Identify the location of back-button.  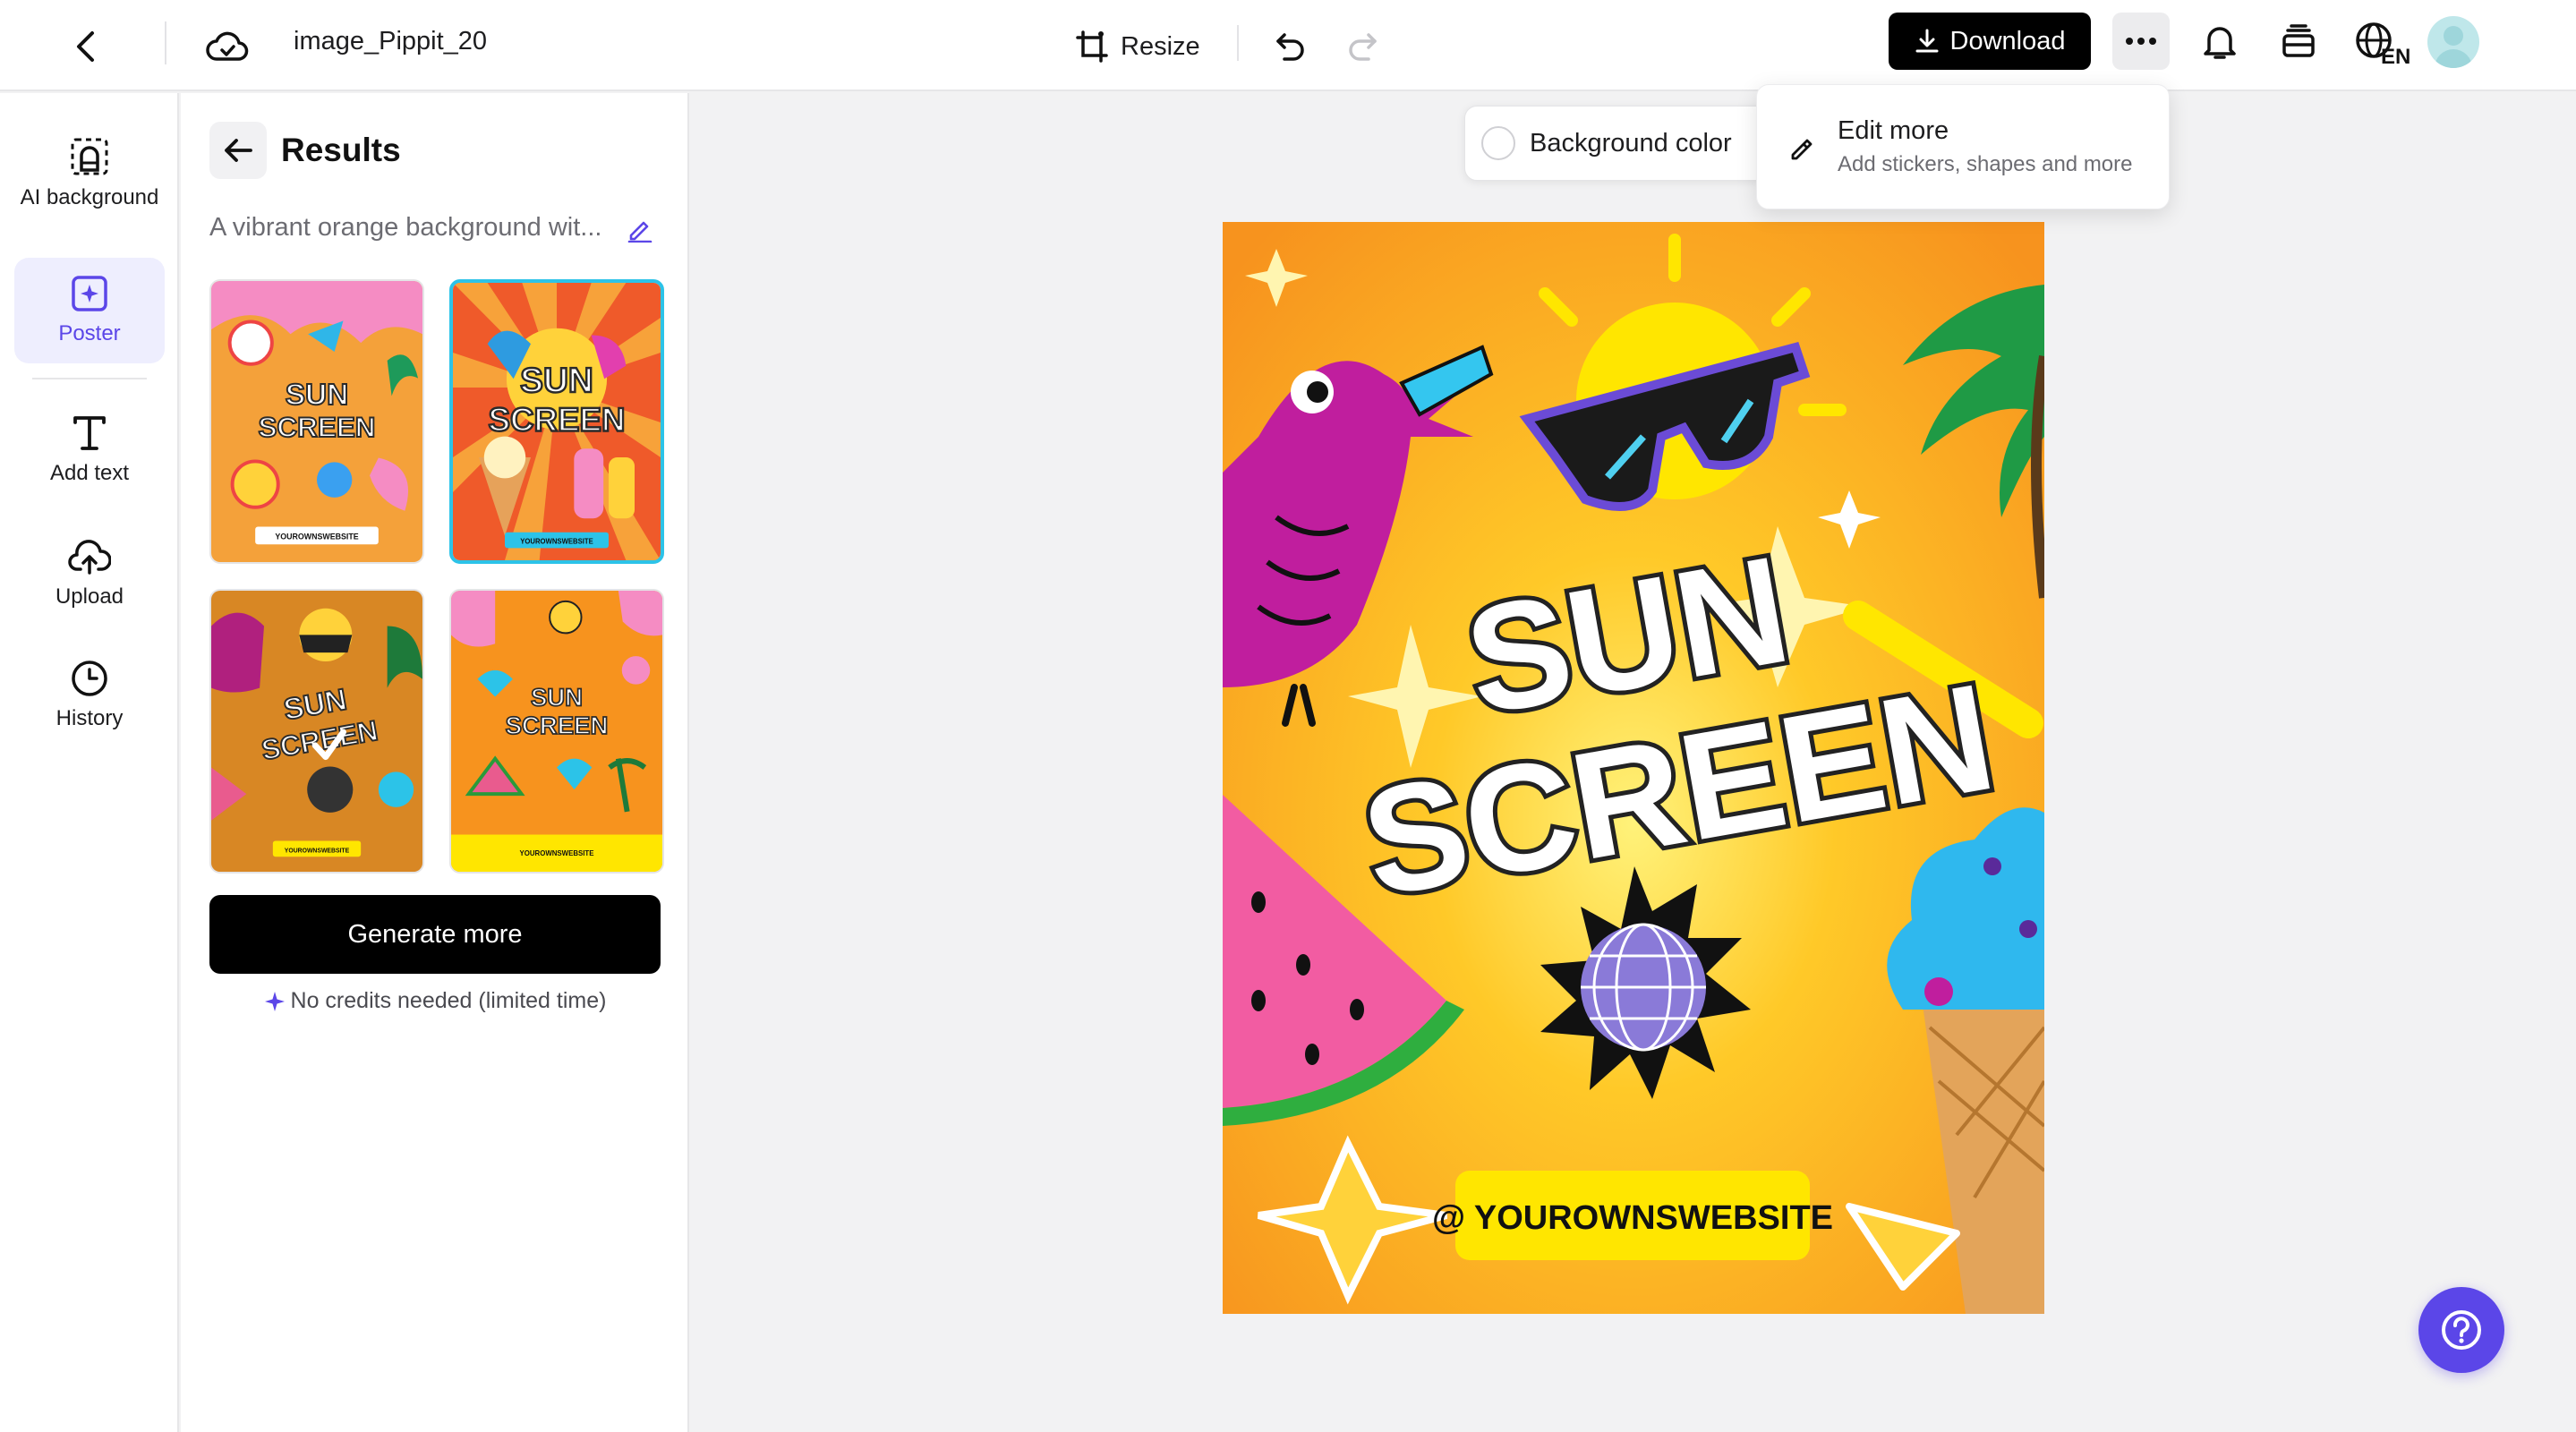
(86, 46).